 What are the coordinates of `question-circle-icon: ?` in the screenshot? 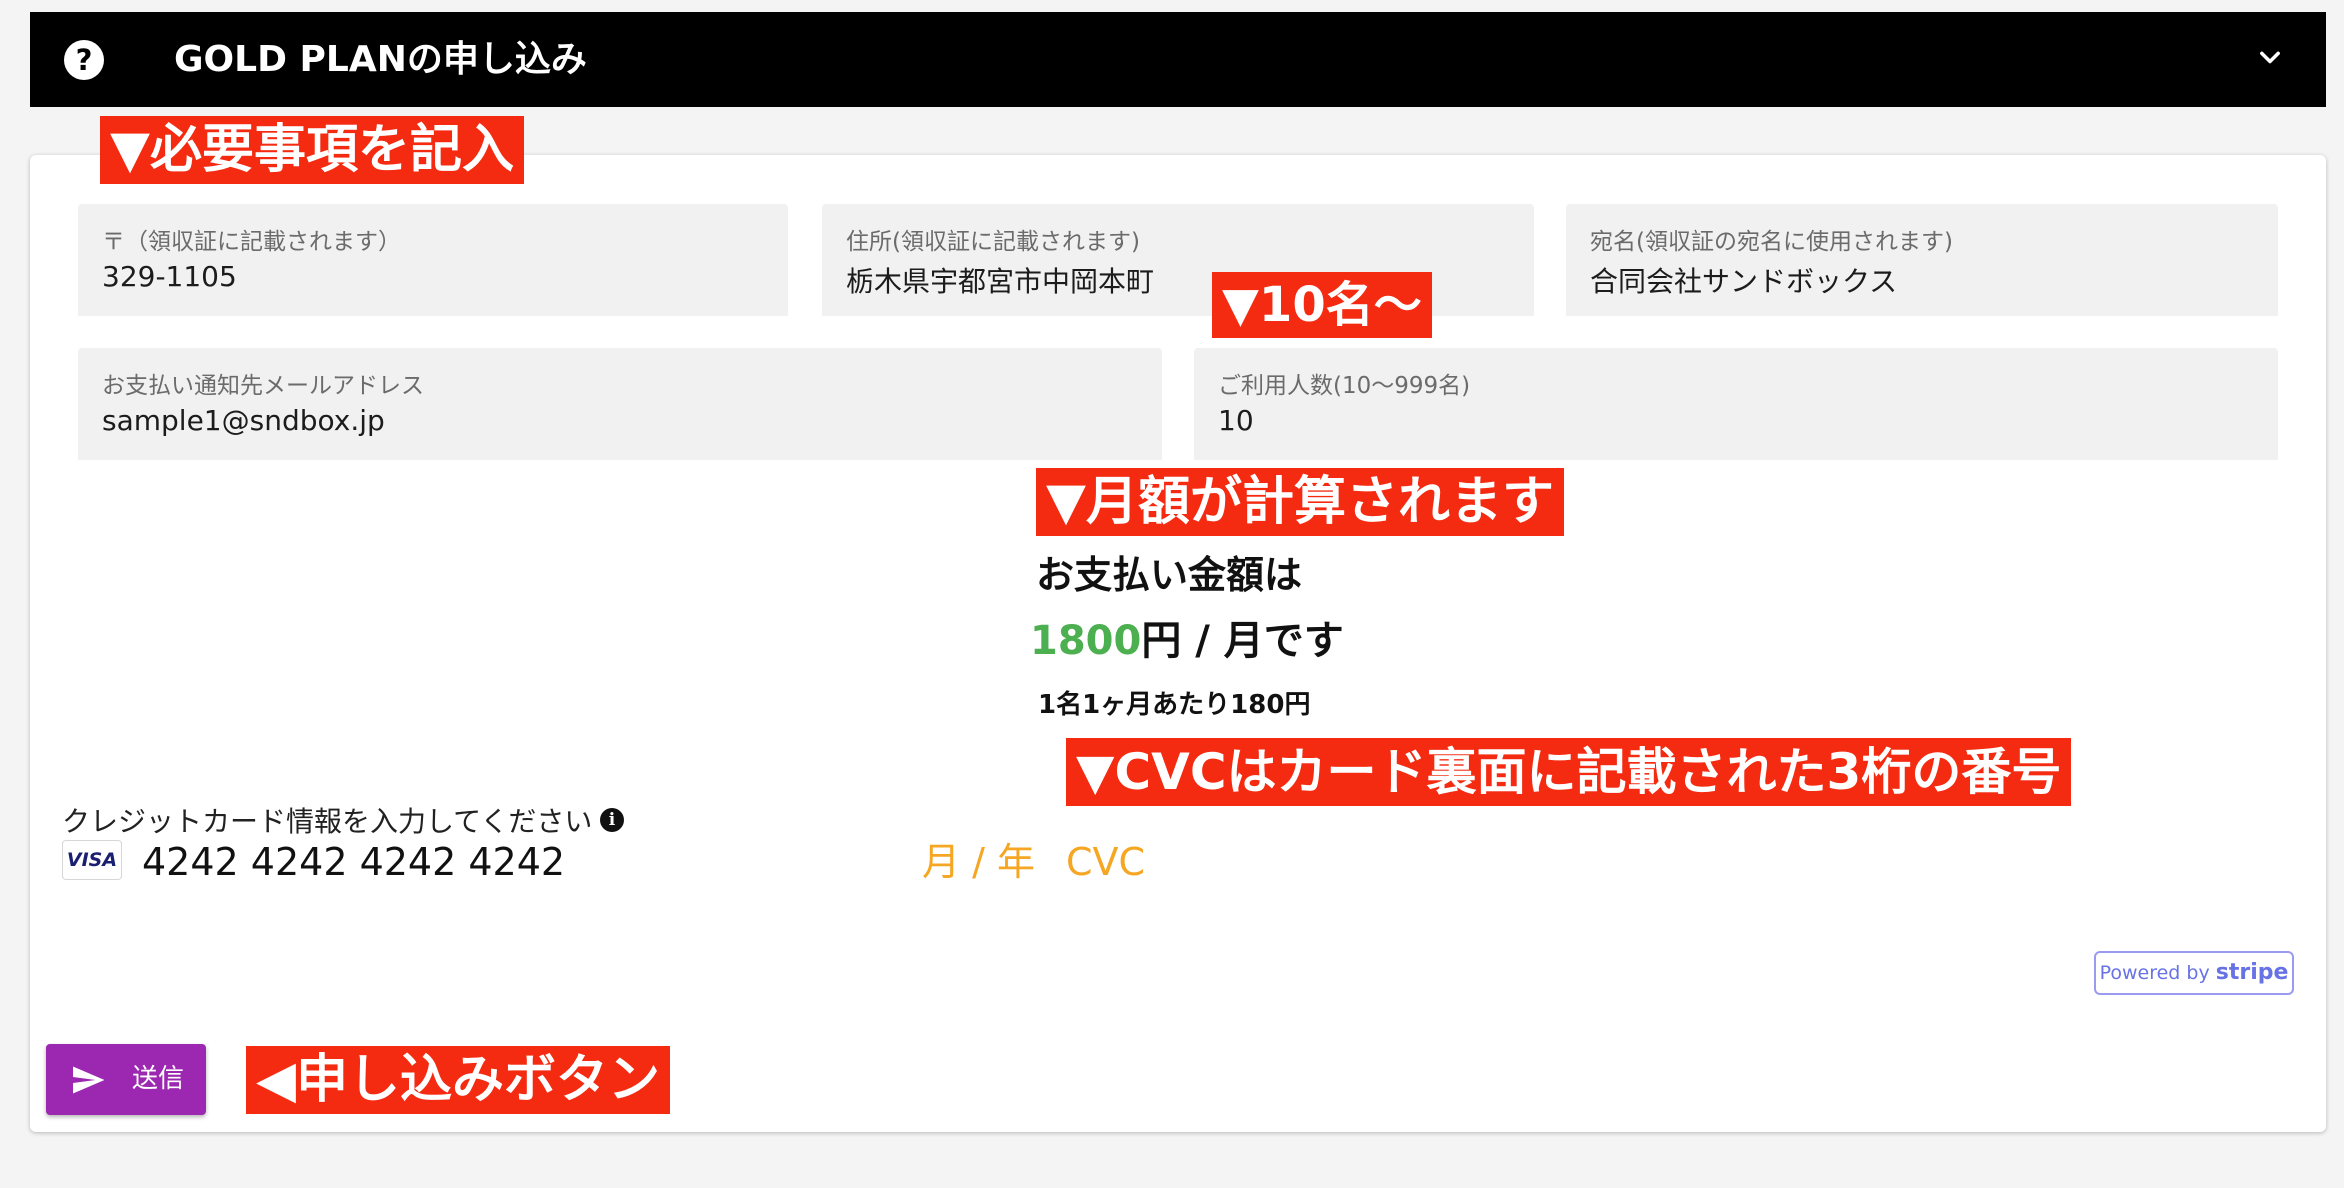 It's located at (84, 60).